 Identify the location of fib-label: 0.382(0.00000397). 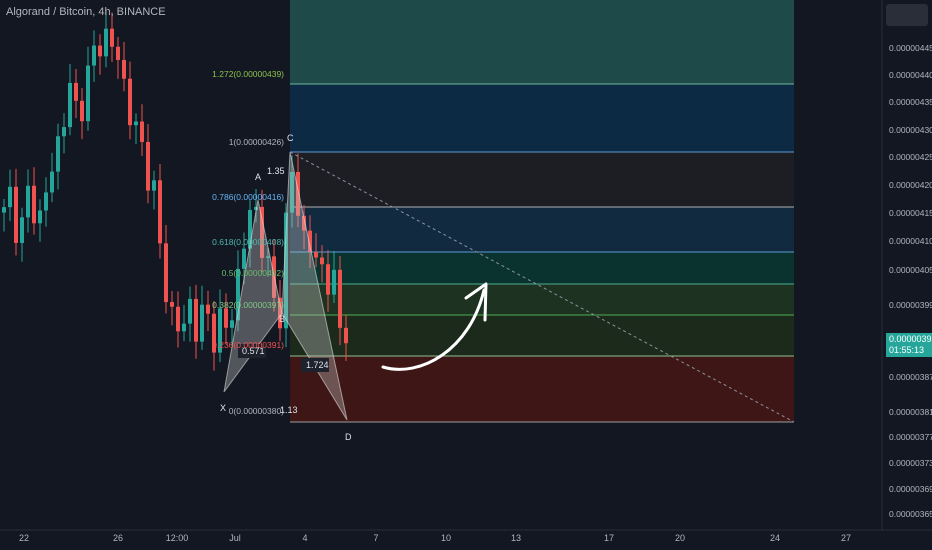
(248, 305).